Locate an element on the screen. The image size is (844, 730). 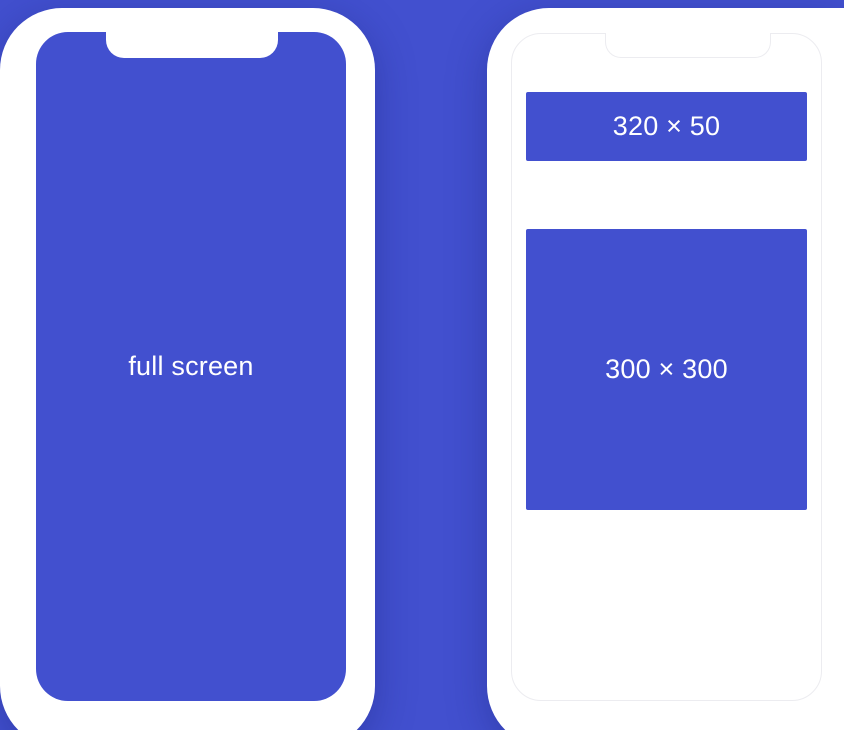
banner-ad-label: 320 × 50 is located at coordinates (666, 126).